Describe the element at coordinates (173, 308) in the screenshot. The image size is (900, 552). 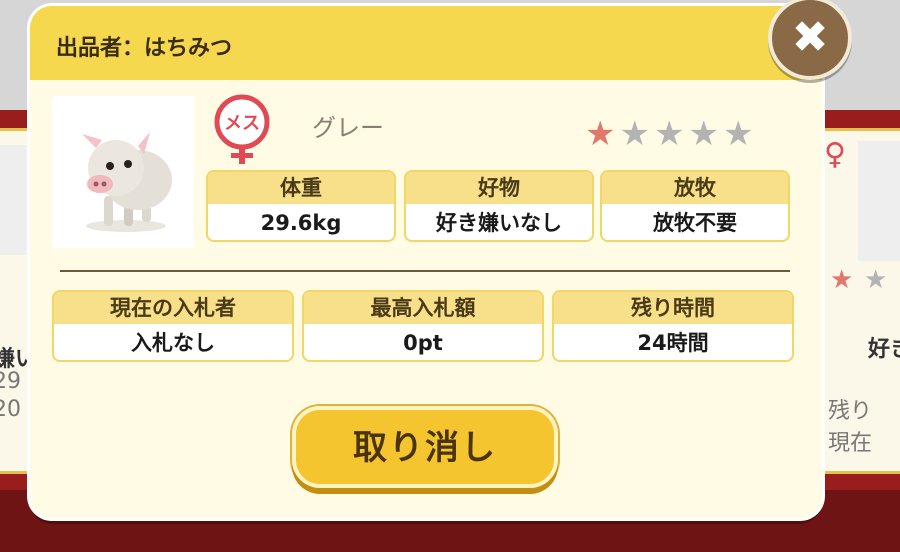
I see `bid-current-bidder-label: 現在の入札者` at that location.